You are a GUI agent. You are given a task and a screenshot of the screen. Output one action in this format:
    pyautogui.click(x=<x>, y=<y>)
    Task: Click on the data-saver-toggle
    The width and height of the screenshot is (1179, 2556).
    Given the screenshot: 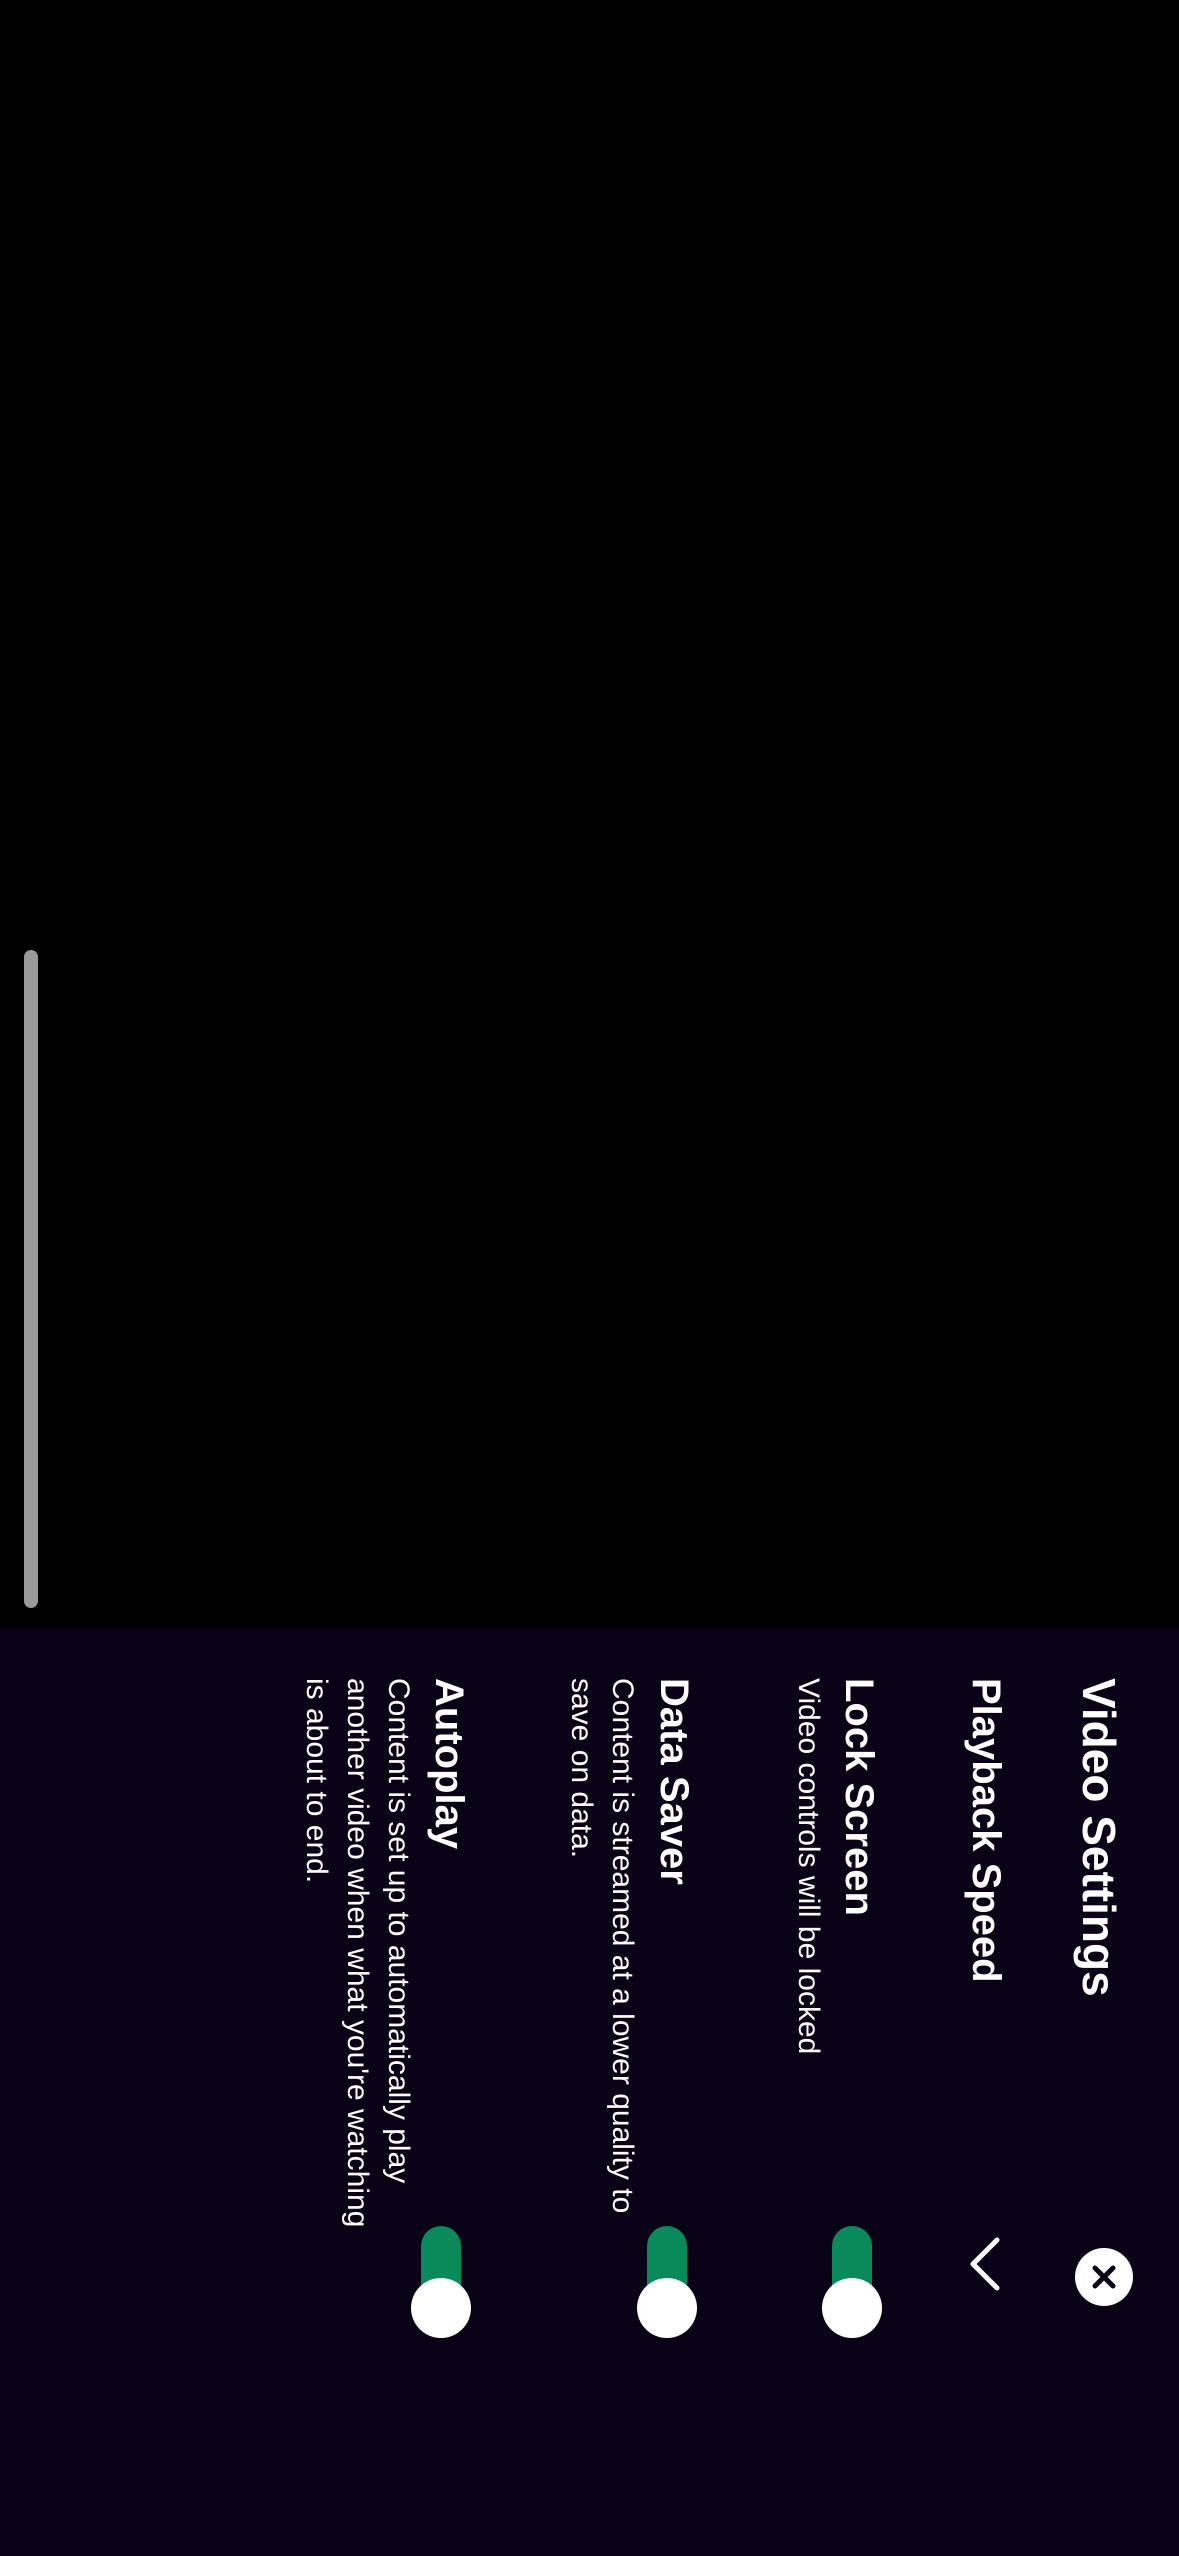 What is the action you would take?
    pyautogui.click(x=667, y=2282)
    